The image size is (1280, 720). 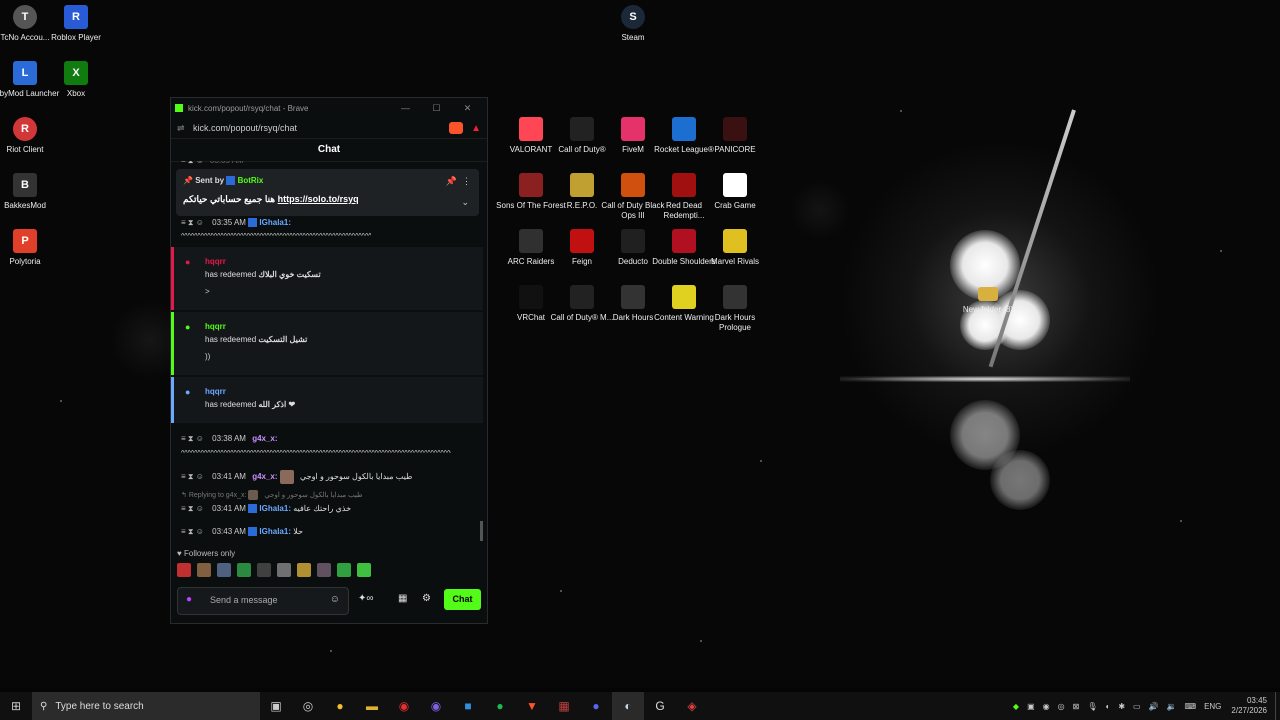 What do you see at coordinates (465, 202) in the screenshot?
I see `chevron-down-icon: ⌄` at bounding box center [465, 202].